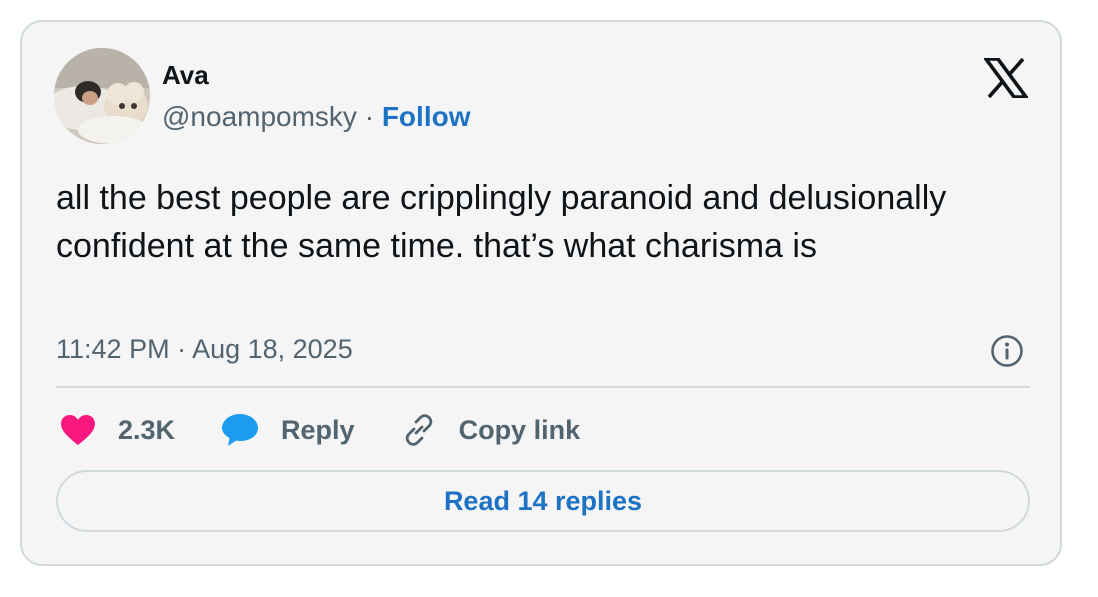 This screenshot has height=597, width=1098. I want to click on avatar, so click(102, 96).